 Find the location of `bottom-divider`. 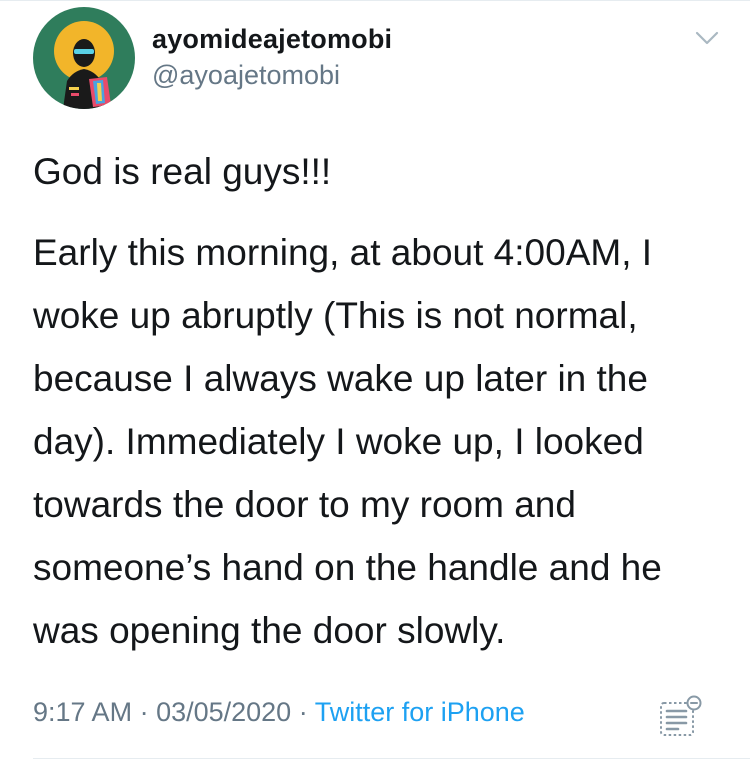

bottom-divider is located at coordinates (391, 758).